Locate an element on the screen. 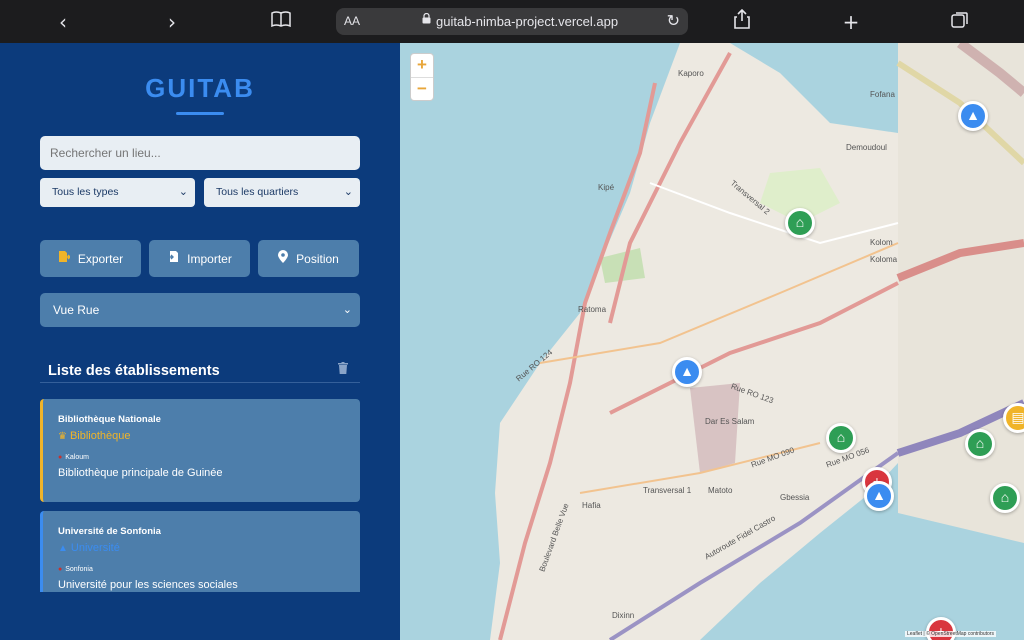  library-icon: ▤ is located at coordinates (1017, 417).